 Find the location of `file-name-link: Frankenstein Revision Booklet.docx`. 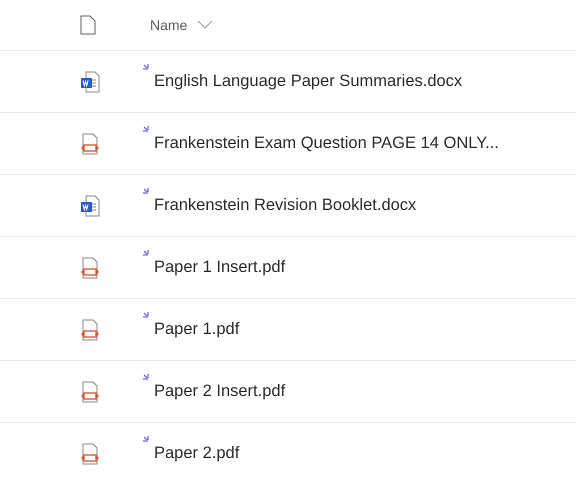

file-name-link: Frankenstein Revision Booklet.docx is located at coordinates (285, 205).